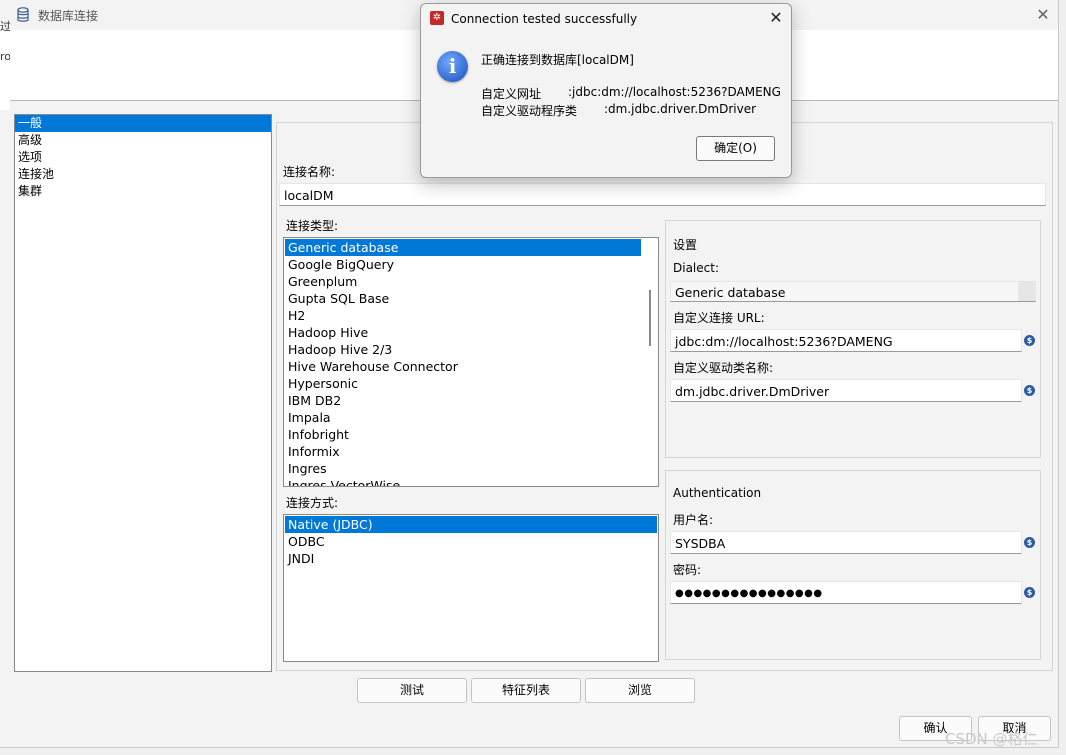 This screenshot has width=1066, height=755. I want to click on watermark-text: CSDN @格仁, so click(991, 739).